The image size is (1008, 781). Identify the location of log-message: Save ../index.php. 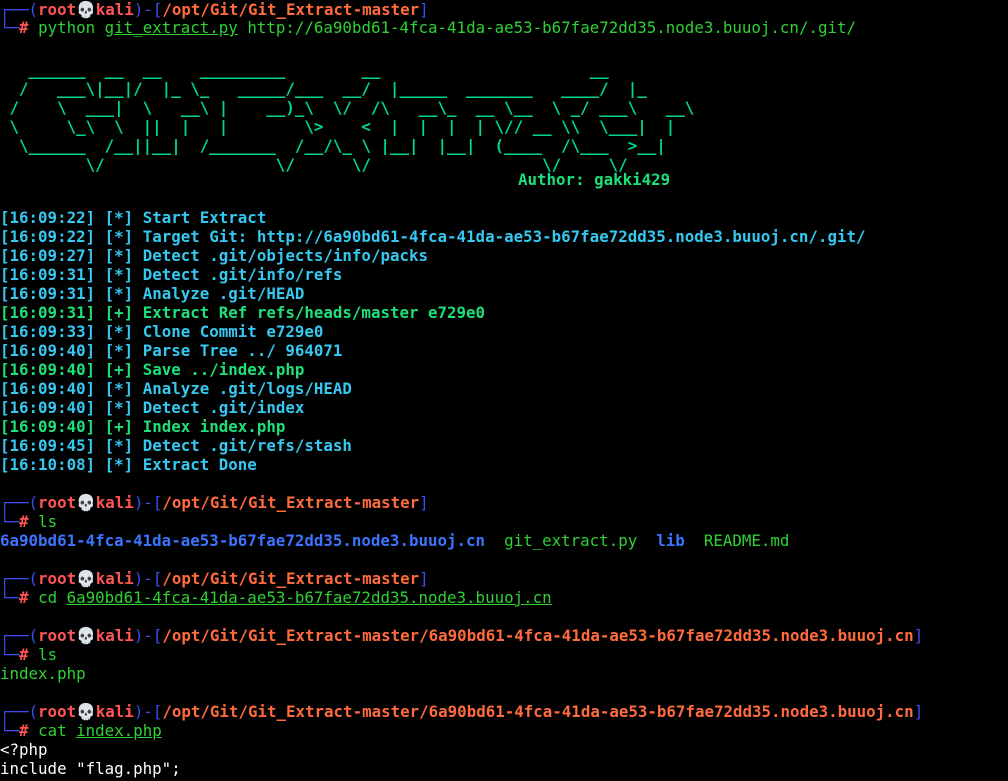
(223, 369).